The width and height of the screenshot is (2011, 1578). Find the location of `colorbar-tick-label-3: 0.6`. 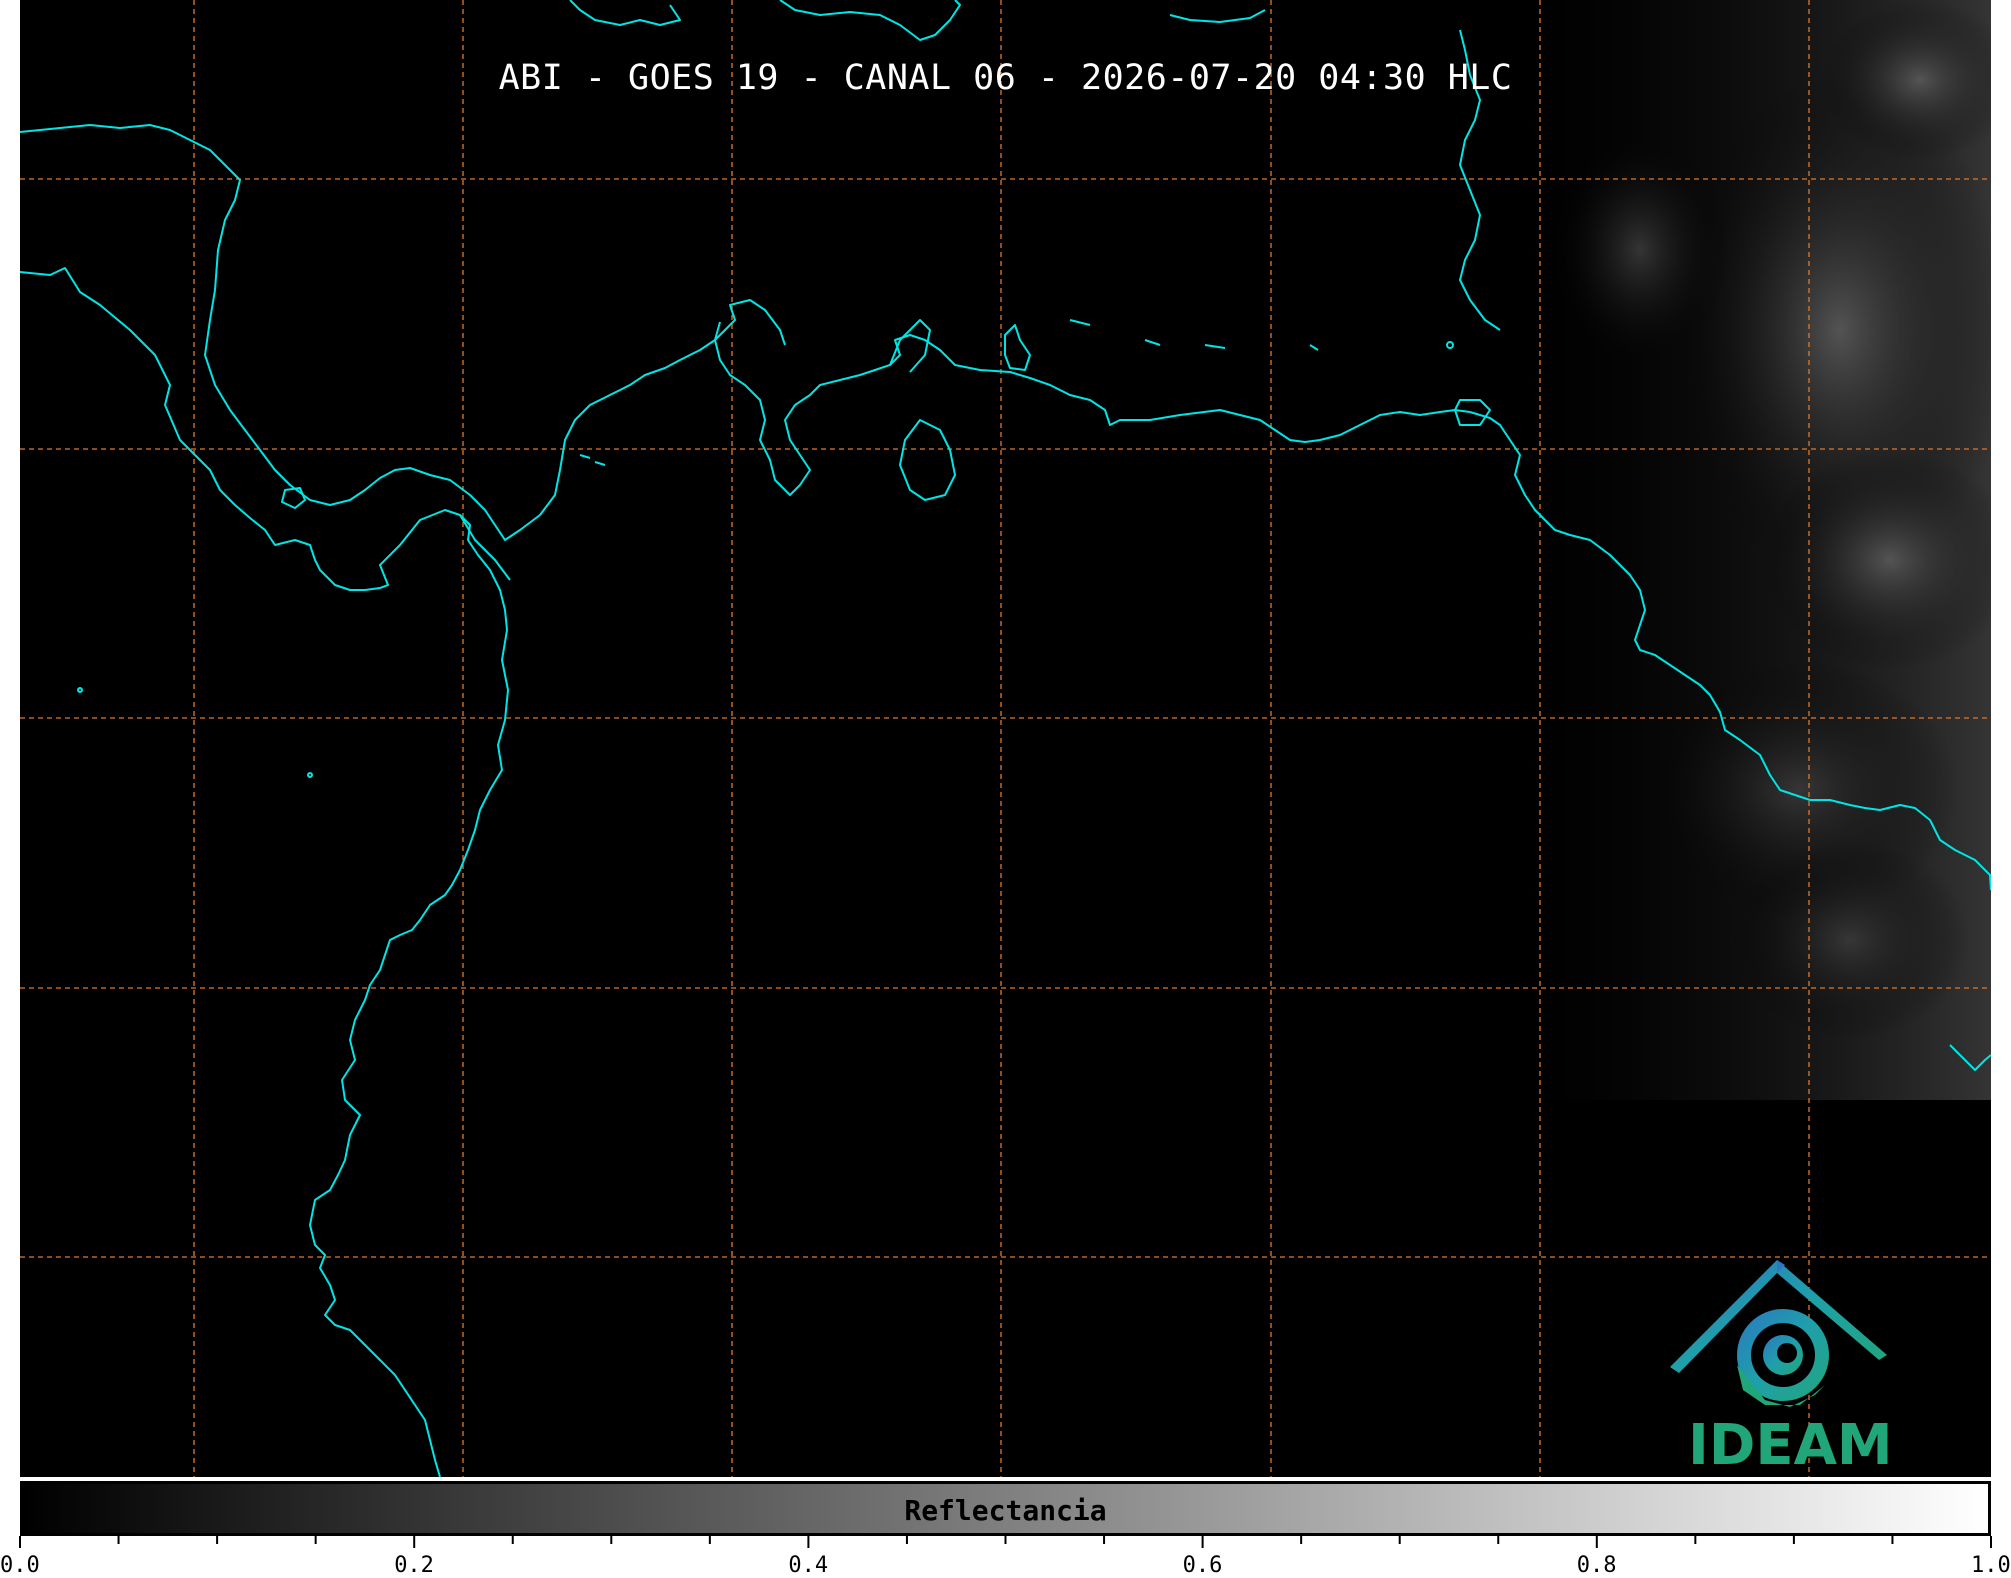

colorbar-tick-label-3: 0.6 is located at coordinates (1202, 1565).